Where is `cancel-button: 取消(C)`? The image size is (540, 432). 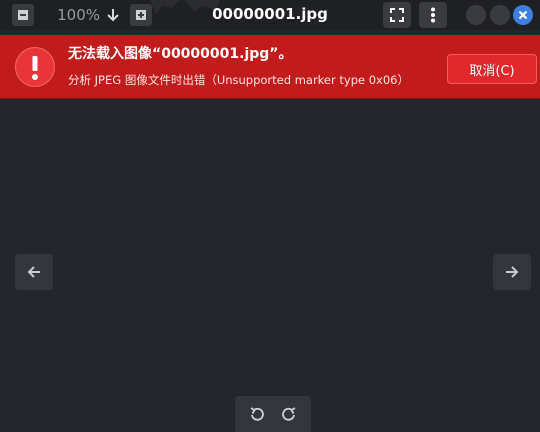
cancel-button: 取消(C) is located at coordinates (492, 69).